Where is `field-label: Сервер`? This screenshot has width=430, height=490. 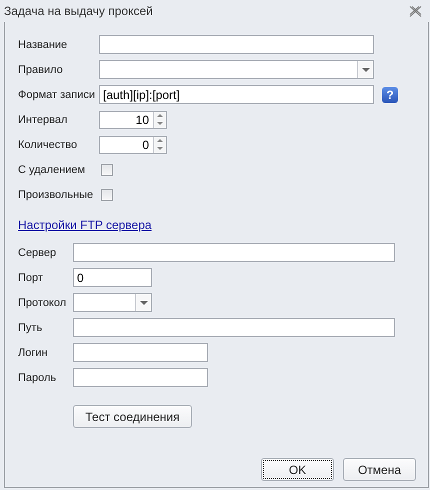 field-label: Сервер is located at coordinates (38, 252).